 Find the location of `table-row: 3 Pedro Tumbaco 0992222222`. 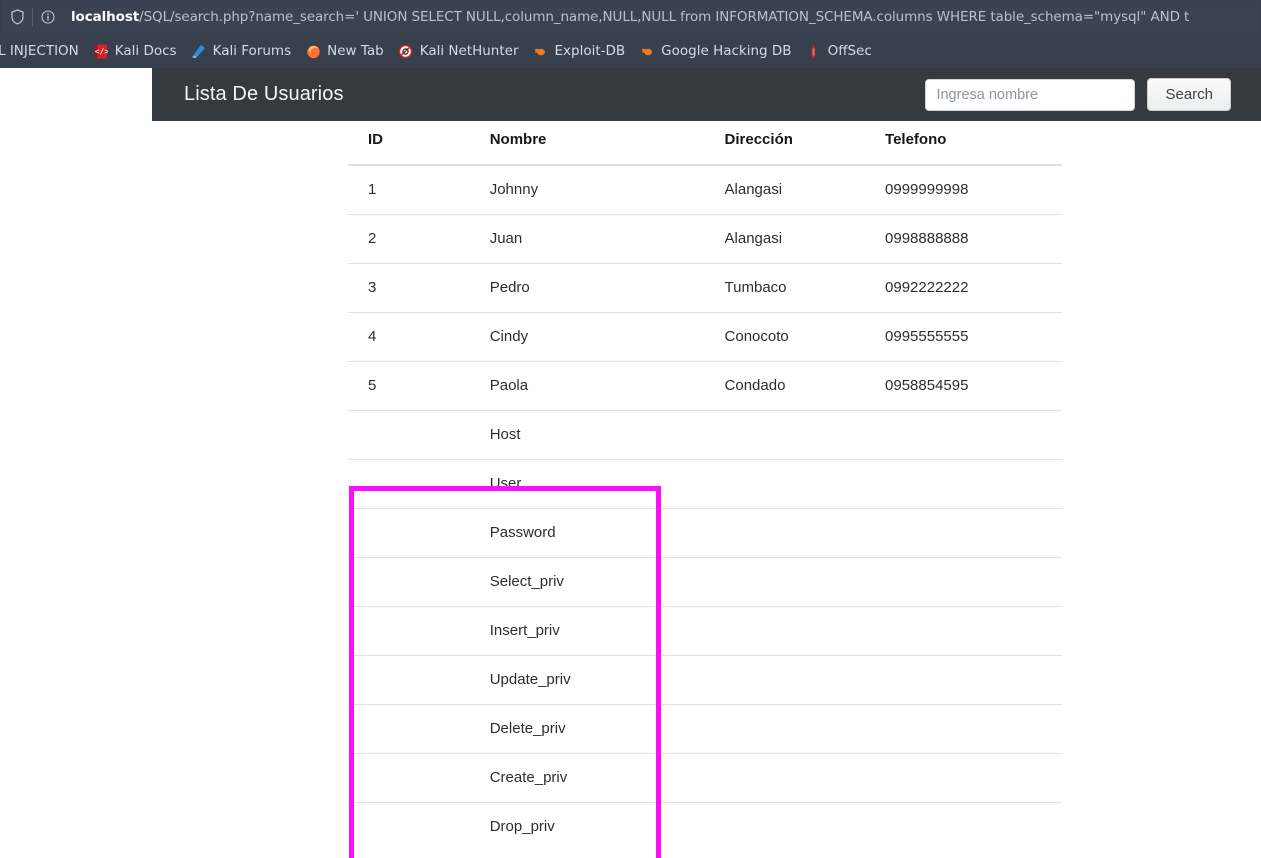

table-row: 3 Pedro Tumbaco 0992222222 is located at coordinates (705, 287).